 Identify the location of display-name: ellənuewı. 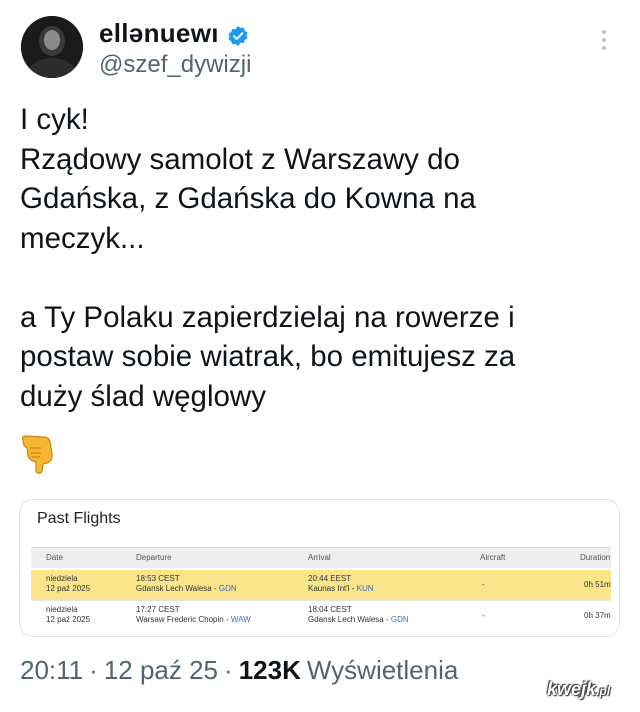
(174, 33).